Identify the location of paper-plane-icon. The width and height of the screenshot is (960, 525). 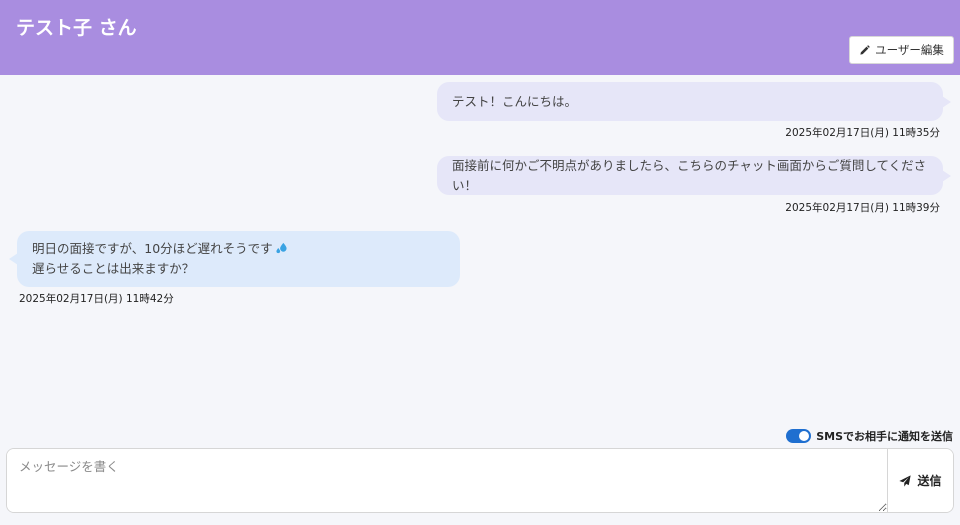
(905, 480).